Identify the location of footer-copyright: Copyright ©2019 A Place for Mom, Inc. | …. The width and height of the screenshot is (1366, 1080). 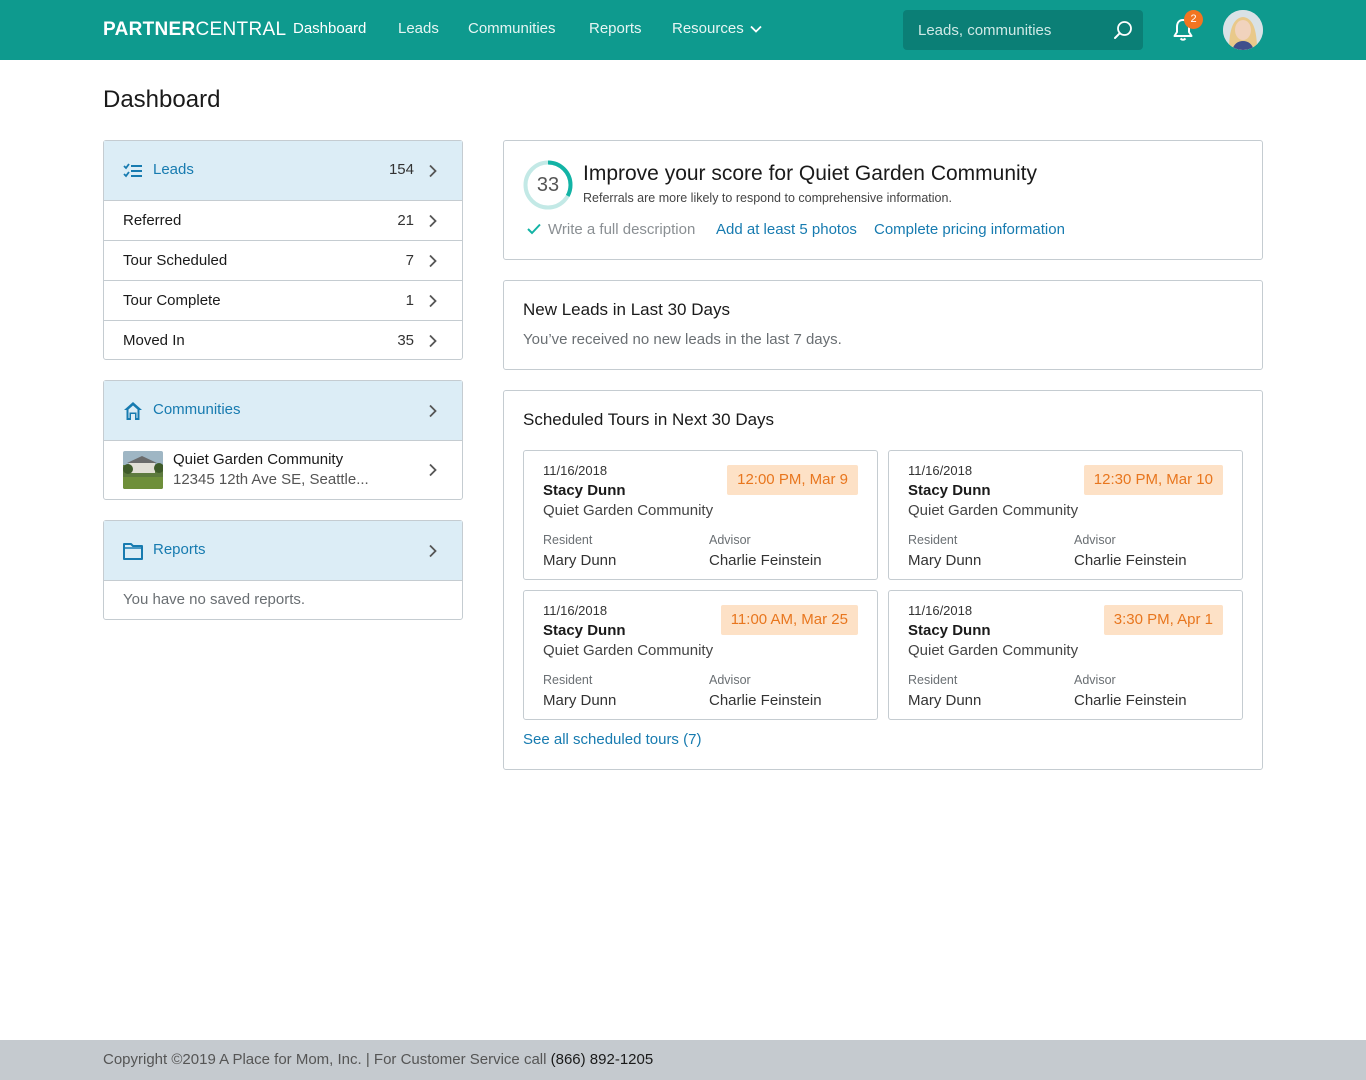
(378, 1059).